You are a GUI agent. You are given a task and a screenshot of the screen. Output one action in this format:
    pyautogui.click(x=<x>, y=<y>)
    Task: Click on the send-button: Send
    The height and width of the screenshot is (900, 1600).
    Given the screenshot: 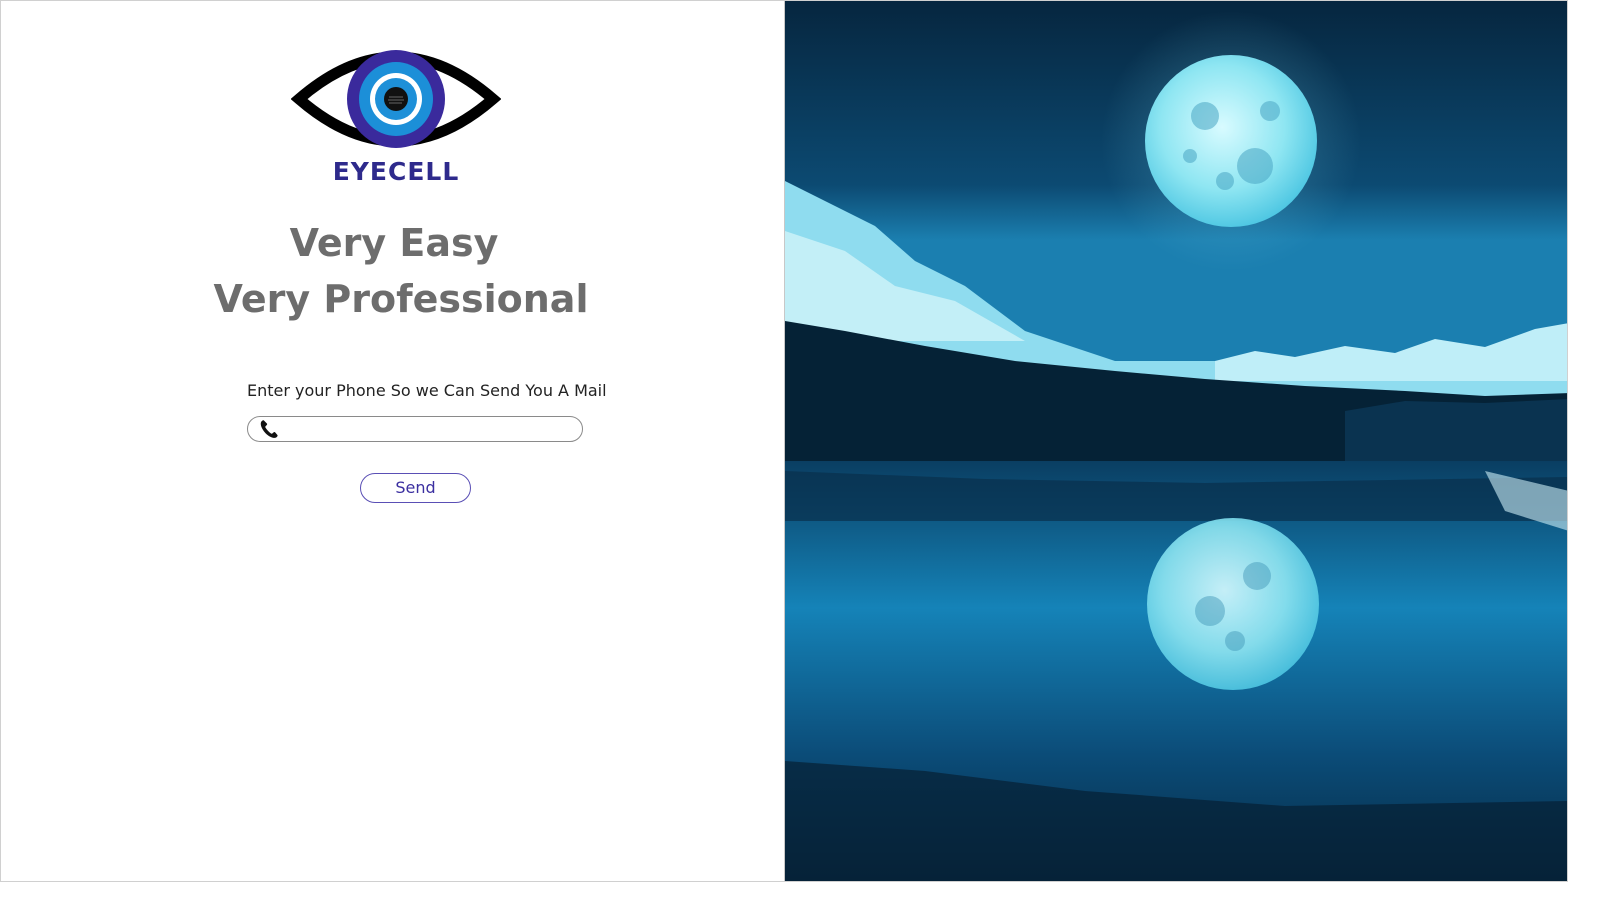 What is the action you would take?
    pyautogui.click(x=415, y=488)
    